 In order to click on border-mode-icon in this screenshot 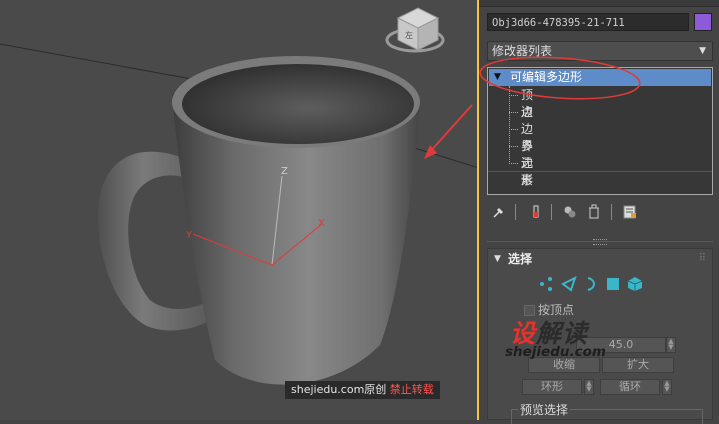, I will do `click(591, 284)`.